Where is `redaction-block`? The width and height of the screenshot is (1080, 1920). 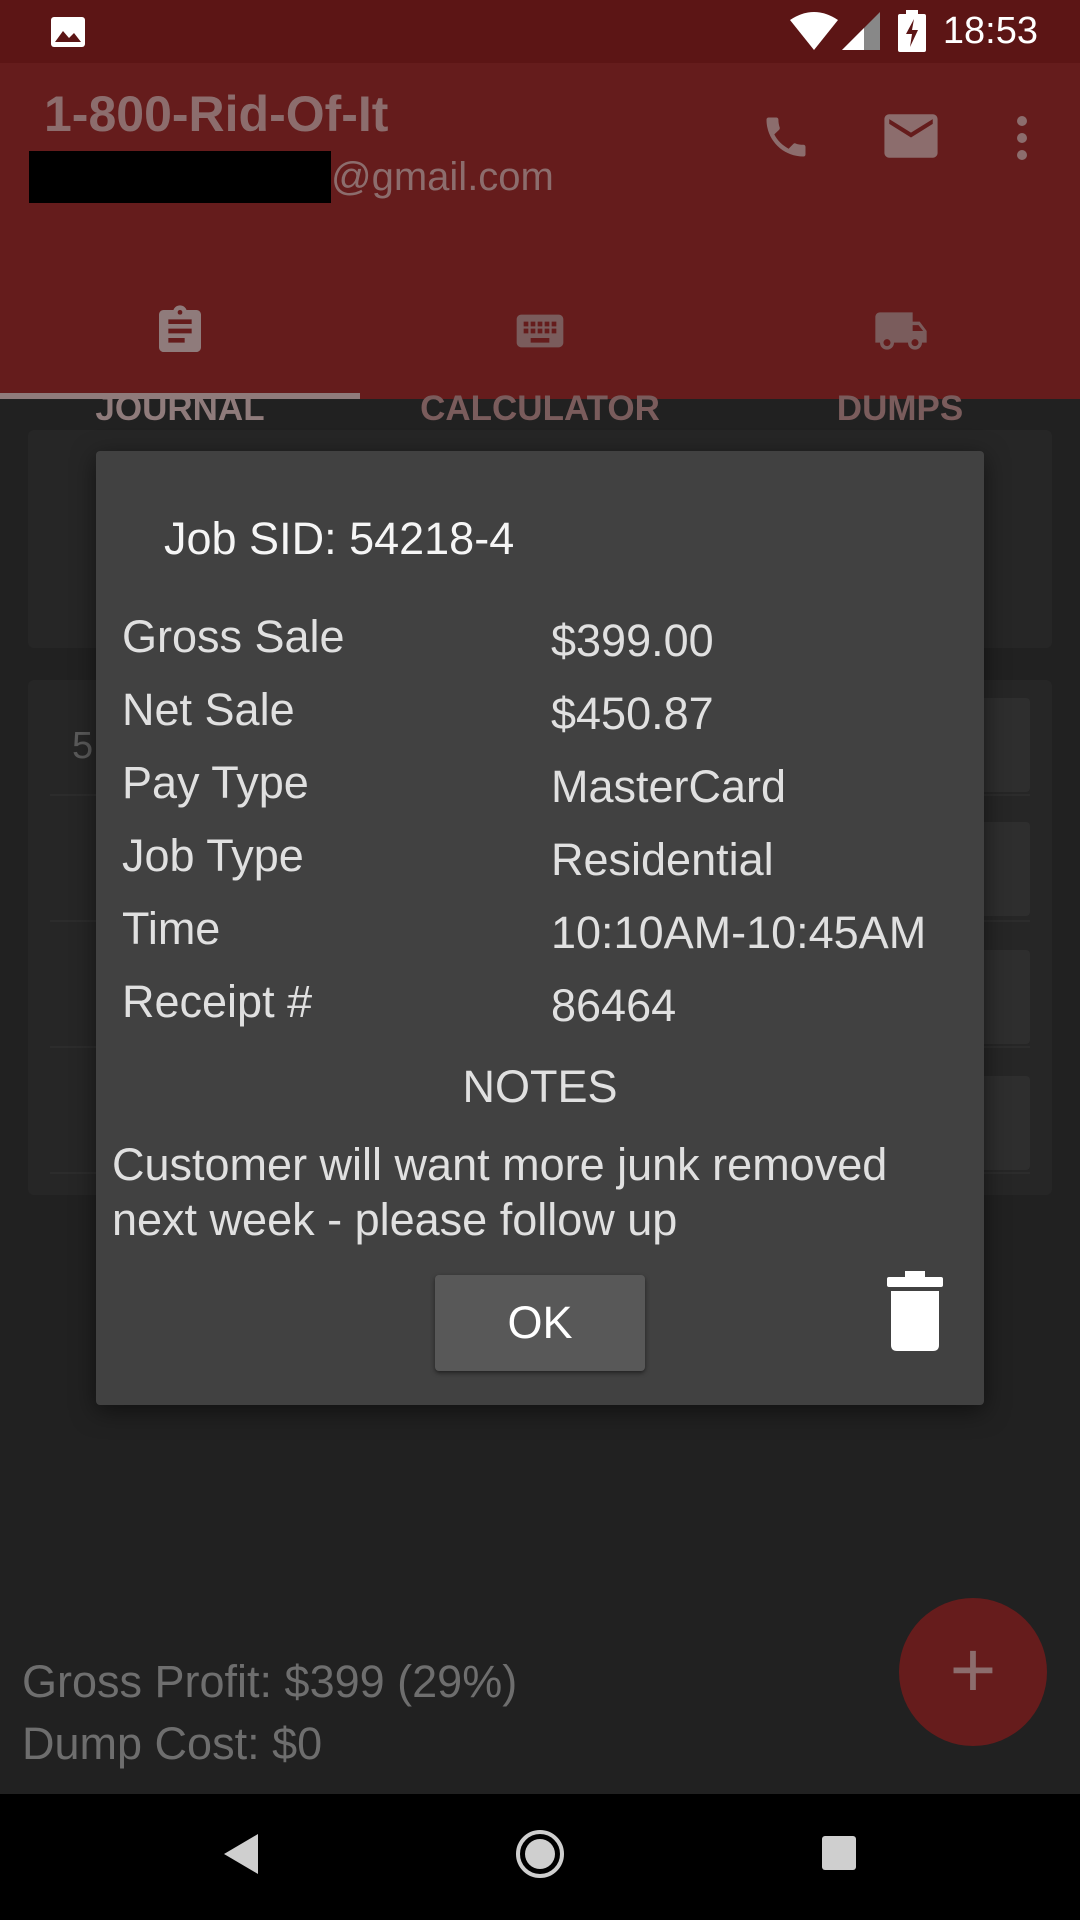
redaction-block is located at coordinates (180, 177).